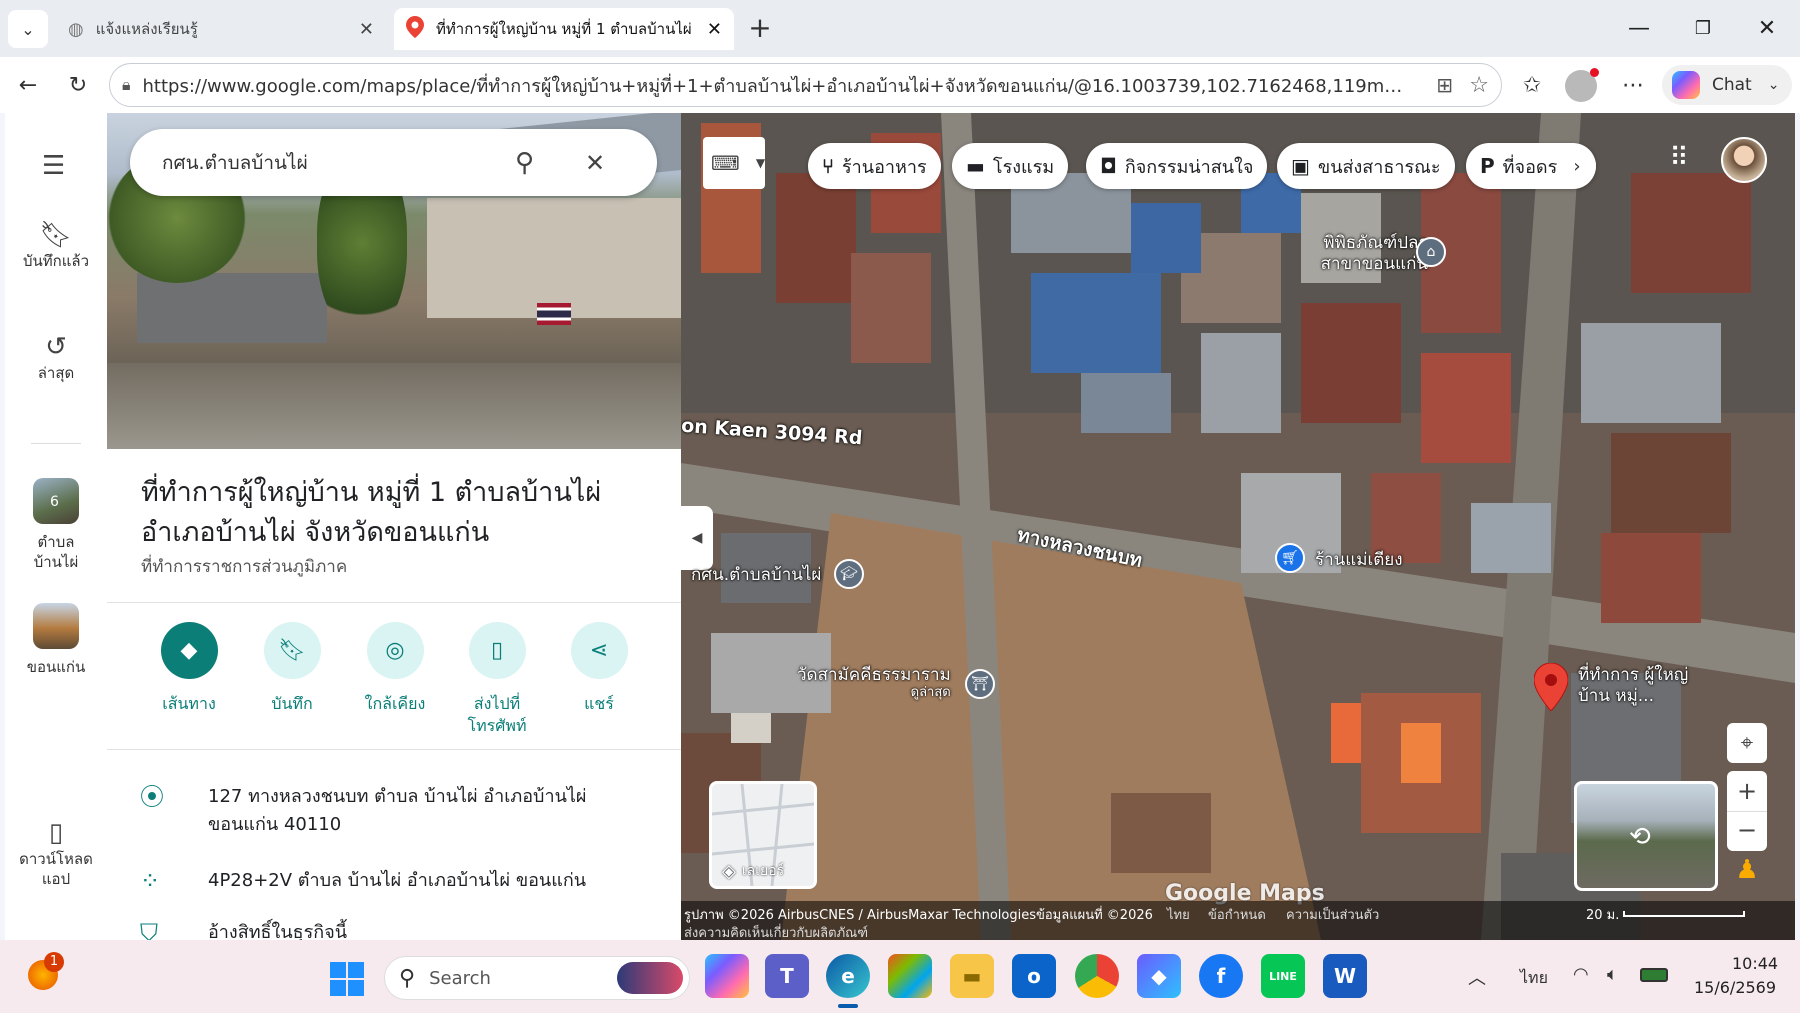 Image resolution: width=1800 pixels, height=1013 pixels. What do you see at coordinates (1108, 166) in the screenshot?
I see `camera-icon: ◘` at bounding box center [1108, 166].